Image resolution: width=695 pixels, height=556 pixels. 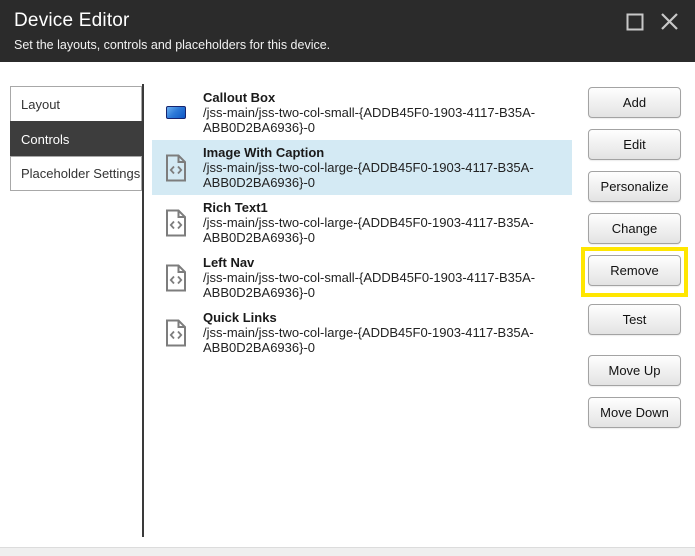 What do you see at coordinates (176, 112) in the screenshot?
I see `blue-button-thumbnail-icon` at bounding box center [176, 112].